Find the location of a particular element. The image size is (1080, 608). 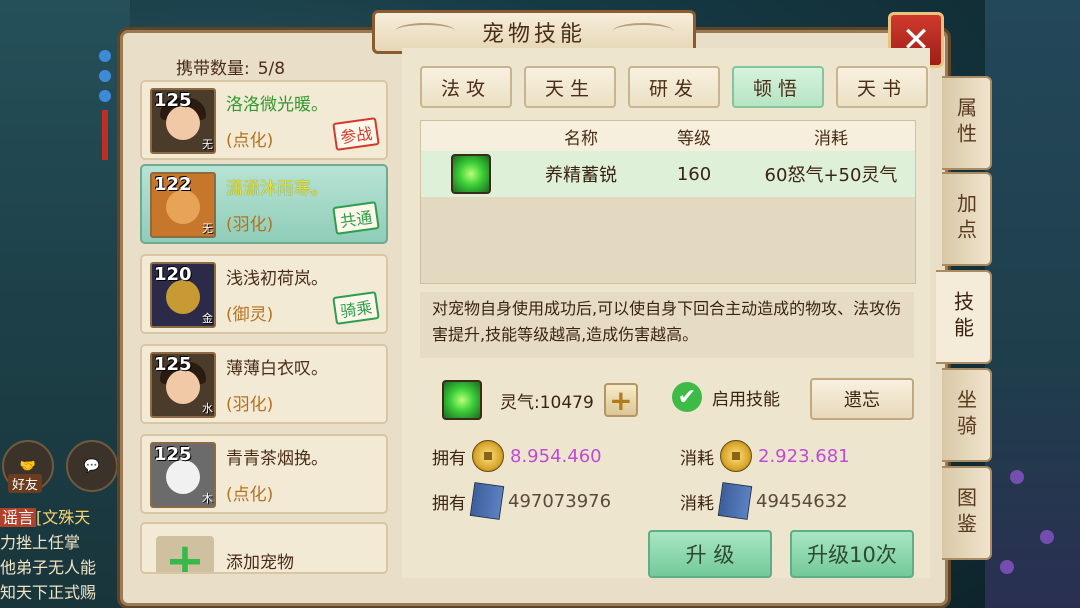

carry-count: 携带数量: 5/8 is located at coordinates (231, 69).